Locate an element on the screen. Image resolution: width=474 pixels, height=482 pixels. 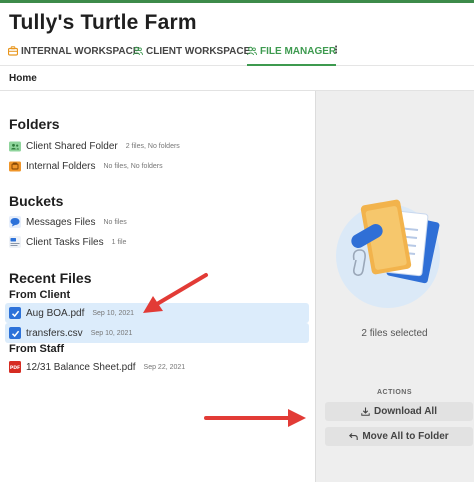
file-name: transfers.csv is located at coordinates (54, 333).